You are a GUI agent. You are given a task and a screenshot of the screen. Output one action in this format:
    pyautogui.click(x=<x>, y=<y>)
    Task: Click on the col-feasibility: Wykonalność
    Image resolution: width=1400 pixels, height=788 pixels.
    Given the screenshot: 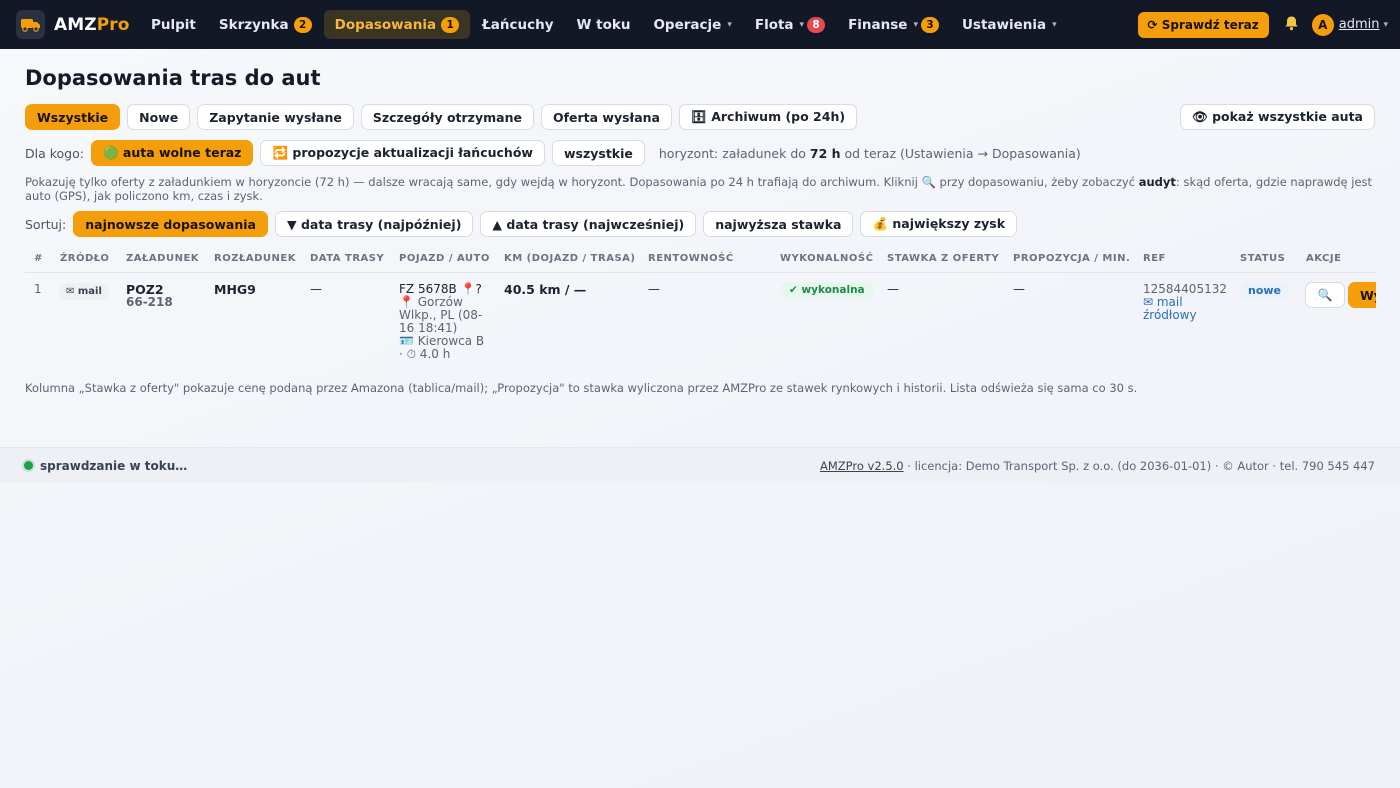 What is the action you would take?
    pyautogui.click(x=826, y=258)
    